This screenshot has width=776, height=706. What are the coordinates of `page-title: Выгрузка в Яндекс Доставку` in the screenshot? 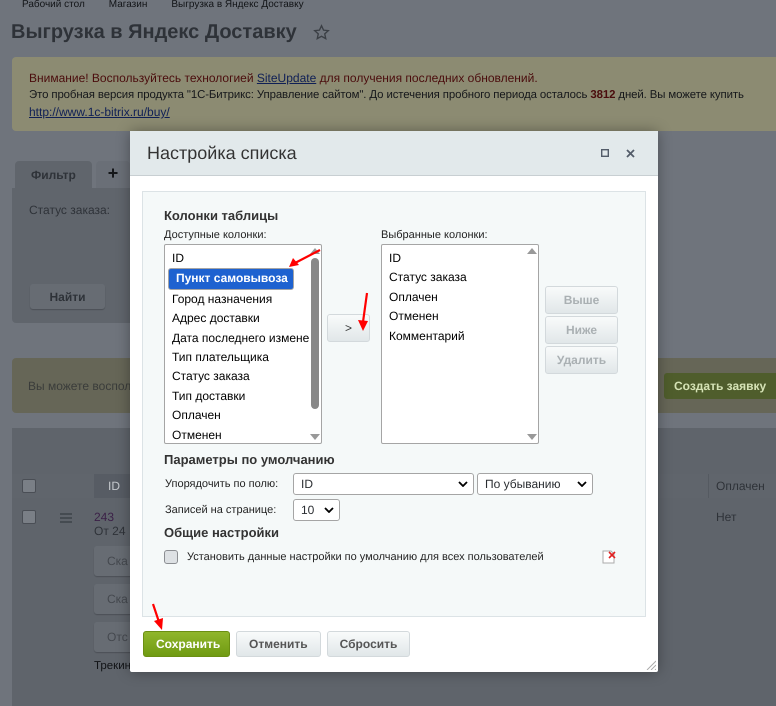 It's located at (154, 32).